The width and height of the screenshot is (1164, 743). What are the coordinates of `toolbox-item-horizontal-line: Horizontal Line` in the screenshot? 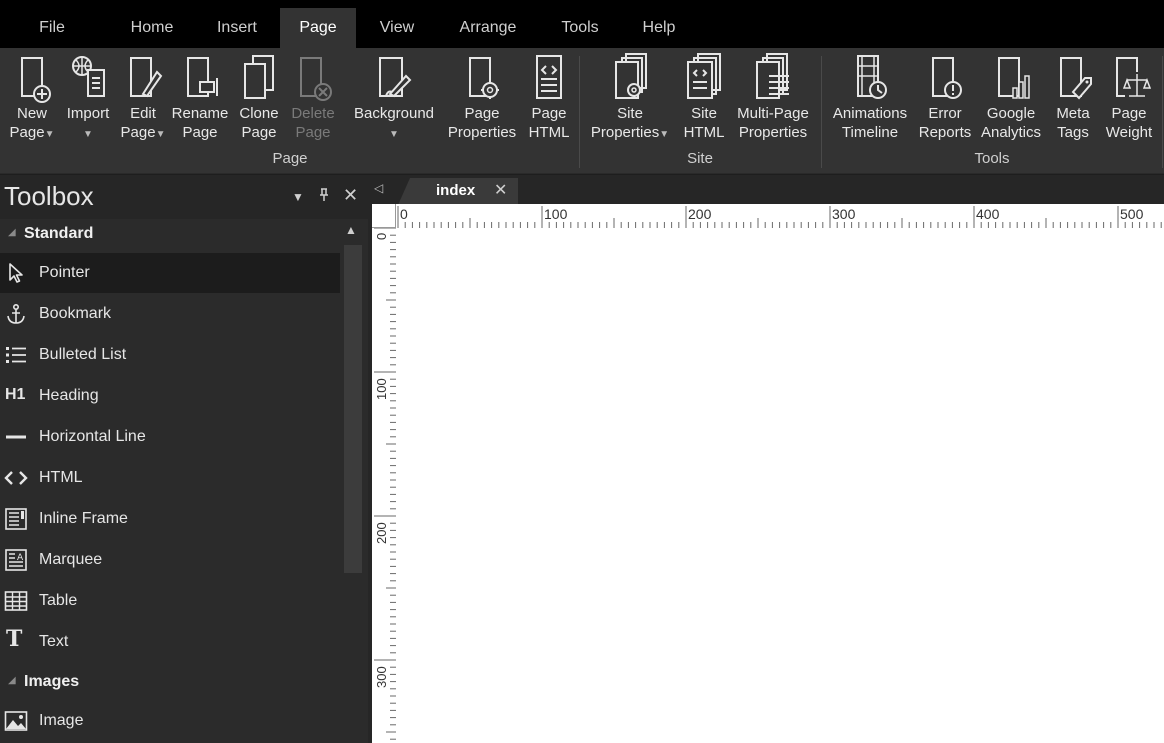 It's located at (170, 437).